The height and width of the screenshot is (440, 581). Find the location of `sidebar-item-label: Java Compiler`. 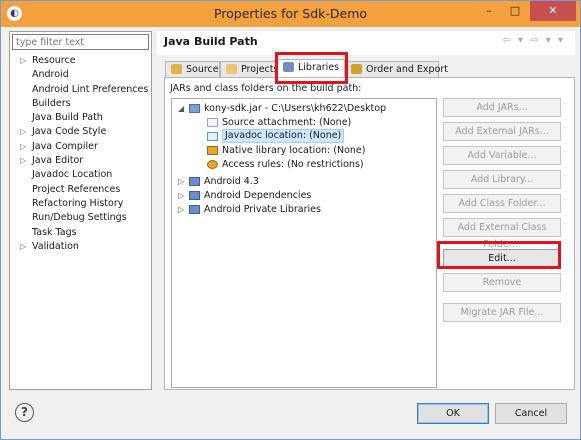

sidebar-item-label: Java Compiler is located at coordinates (65, 146).